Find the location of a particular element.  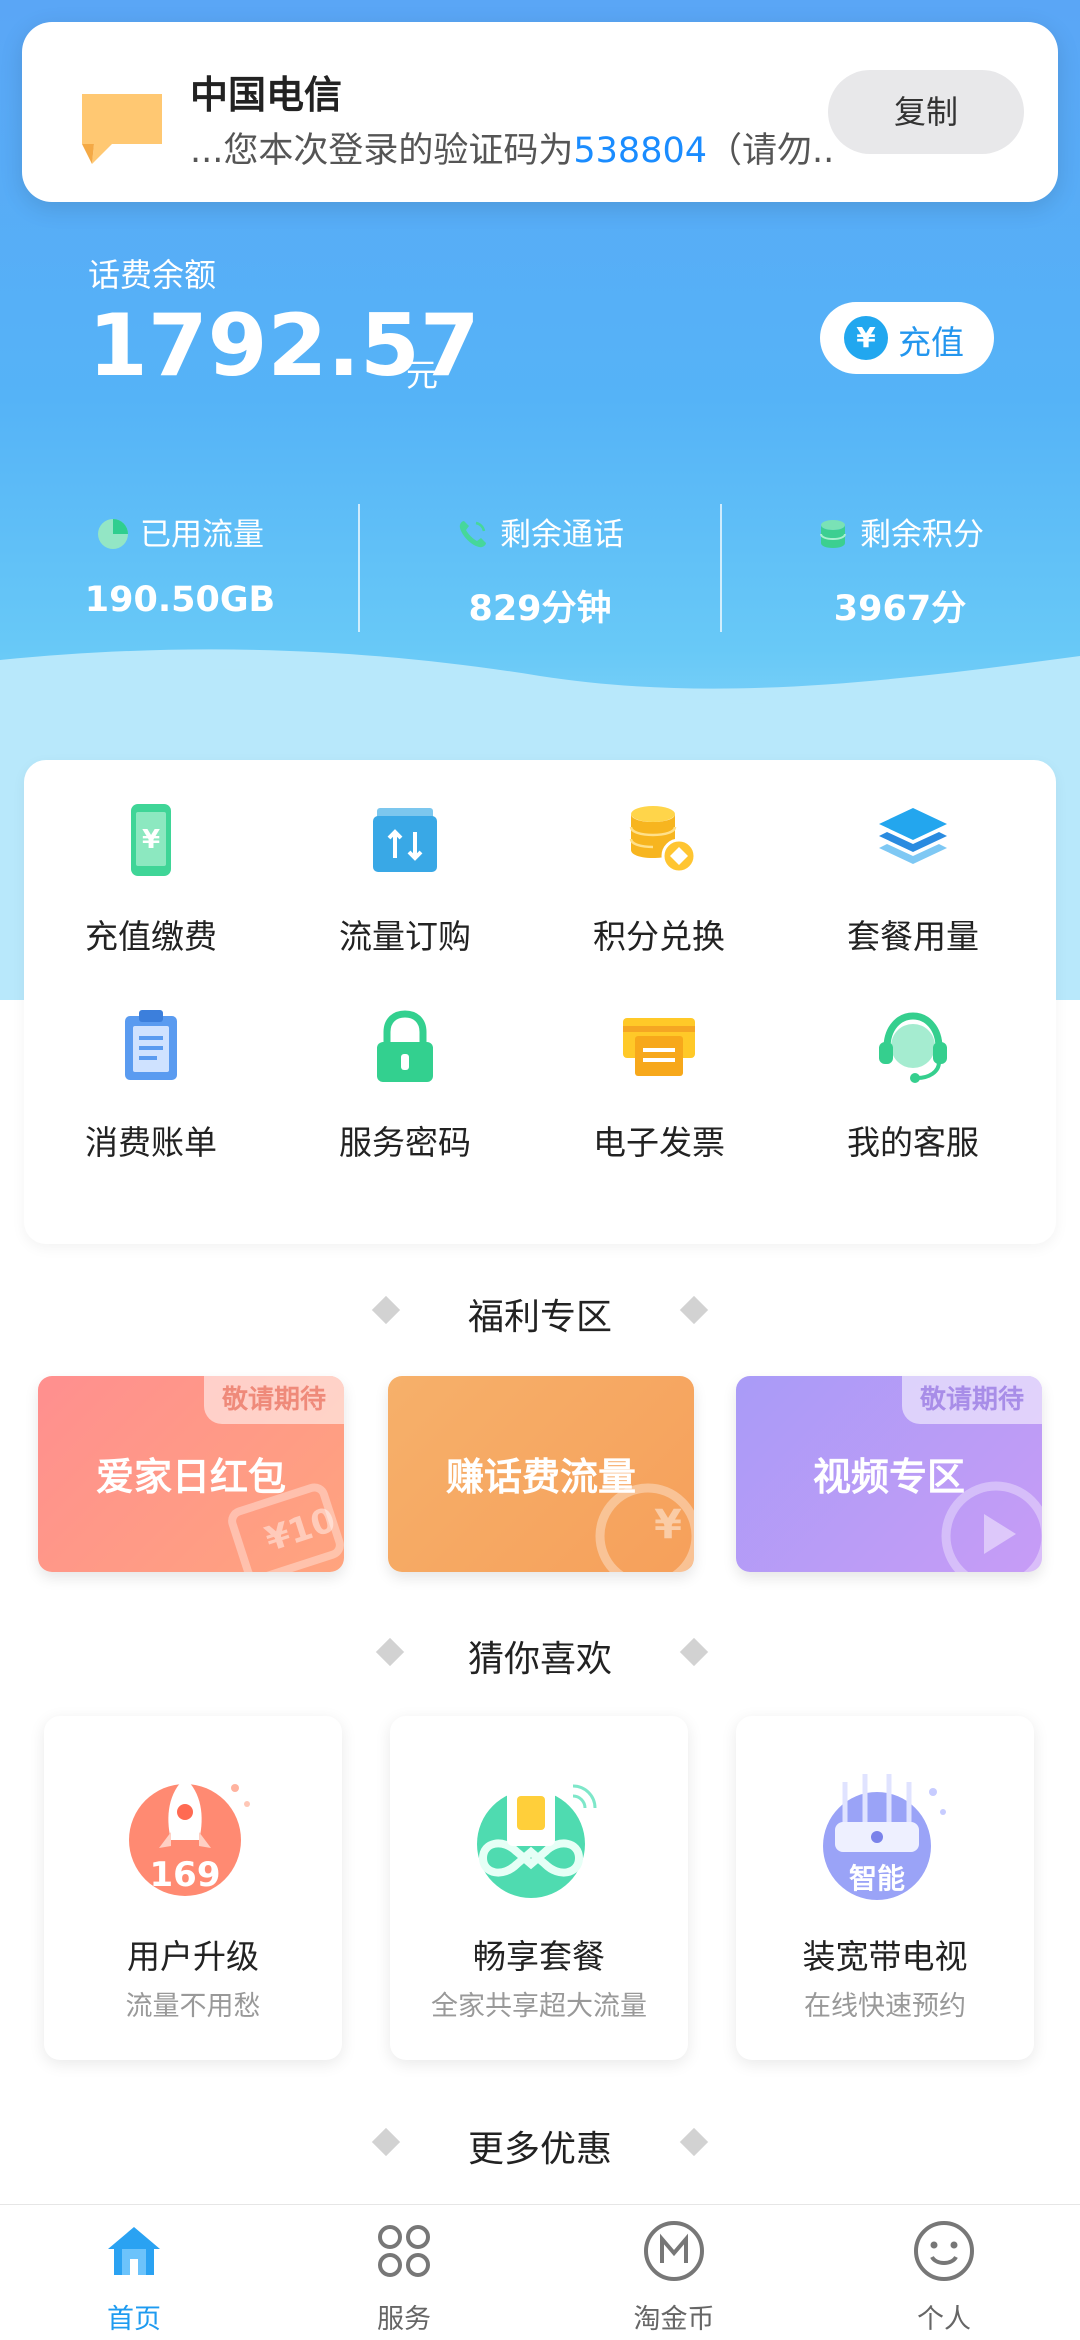

notification-body: ...您本次登录的验证码为538804（请勿.. is located at coordinates (512, 147).